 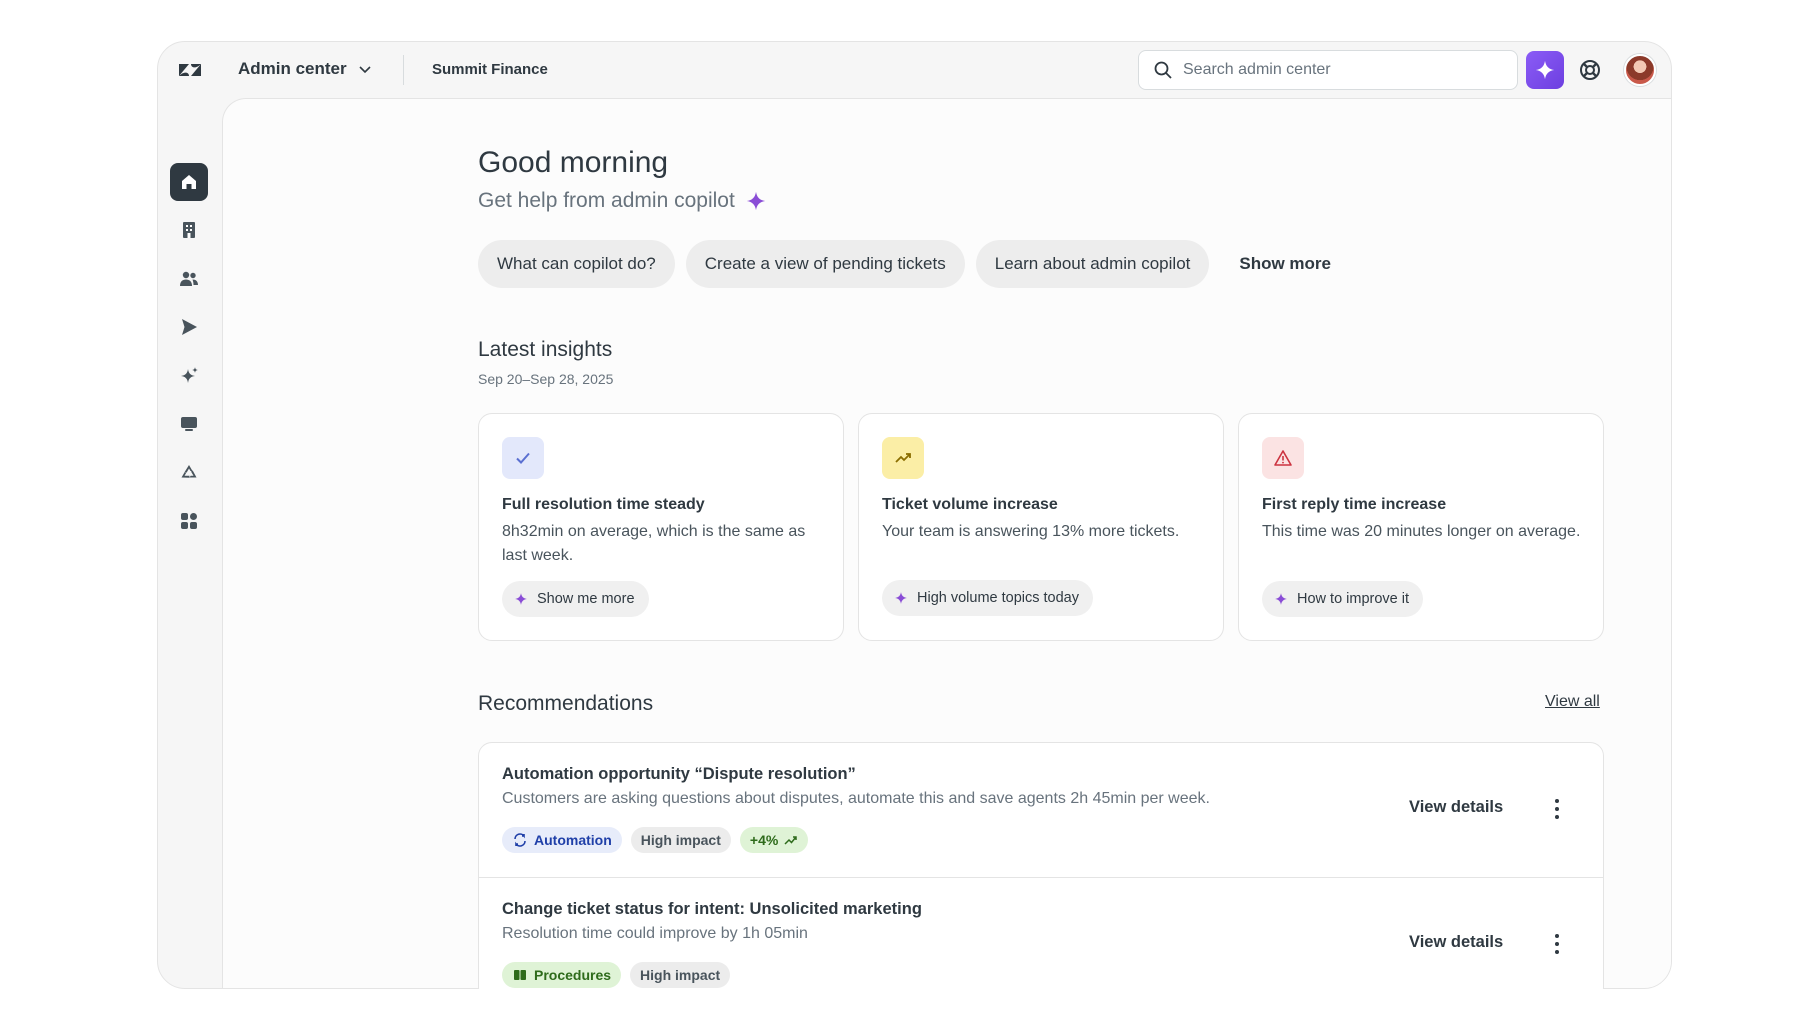 I want to click on top-bar: Admin center Summit Finance, so click(x=914, y=70).